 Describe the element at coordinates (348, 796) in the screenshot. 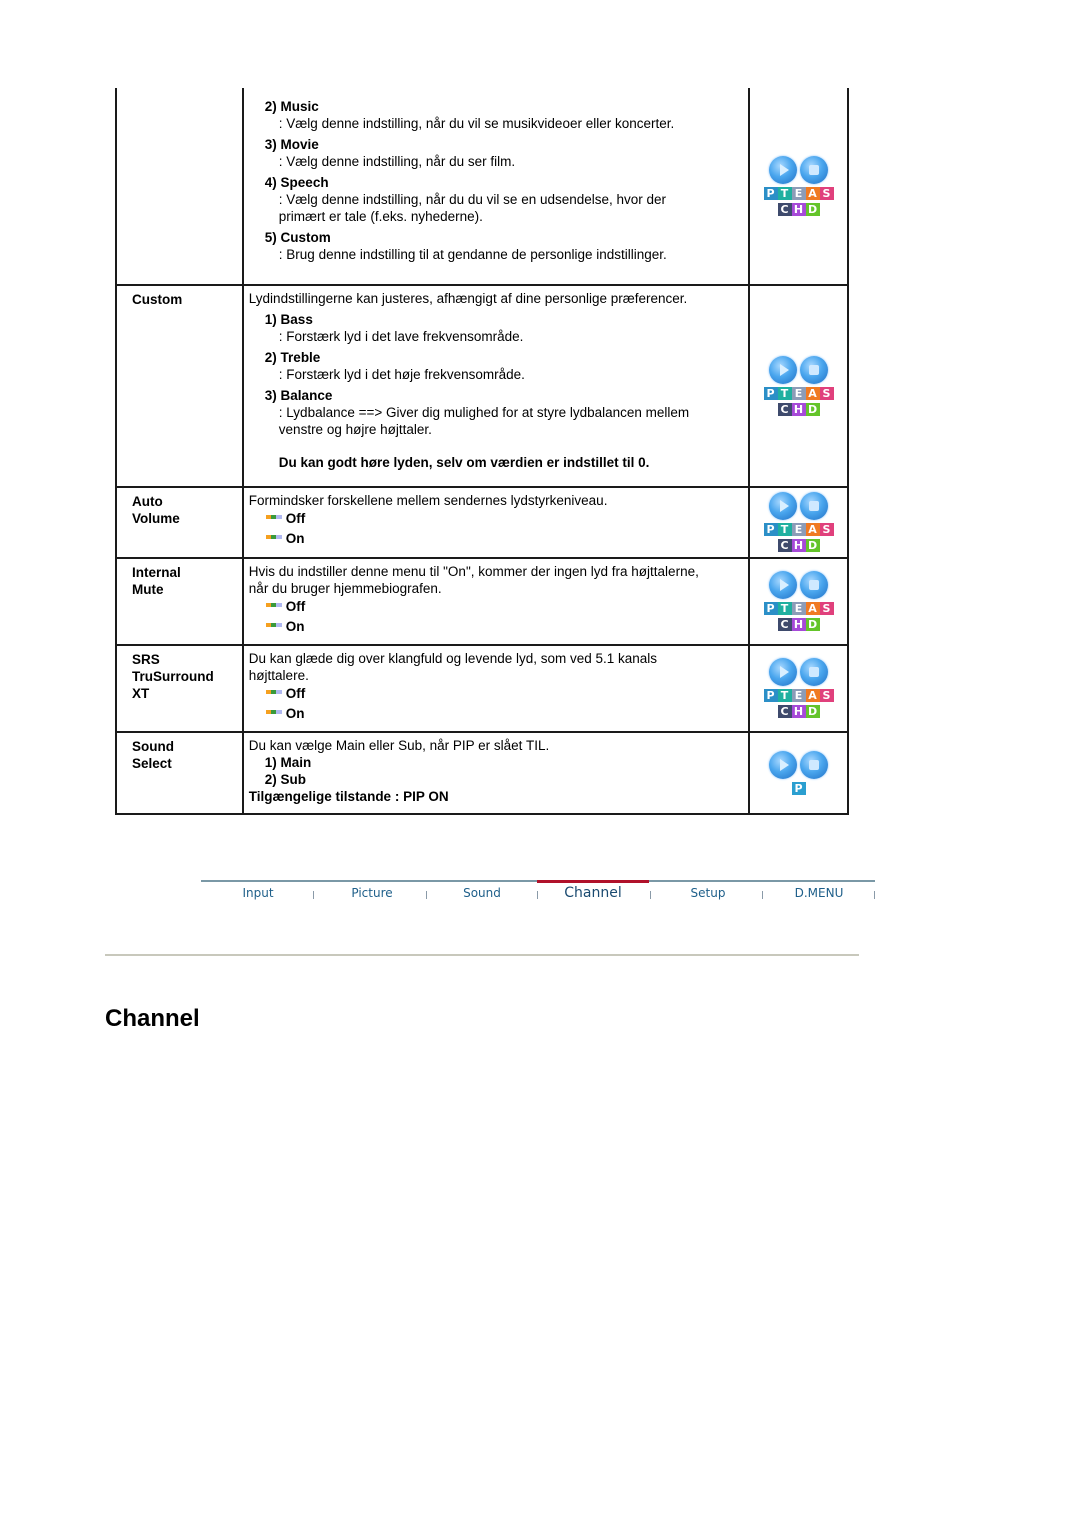

I see `available-modes-note: Tilgængelige tilstande : PIP ON` at that location.